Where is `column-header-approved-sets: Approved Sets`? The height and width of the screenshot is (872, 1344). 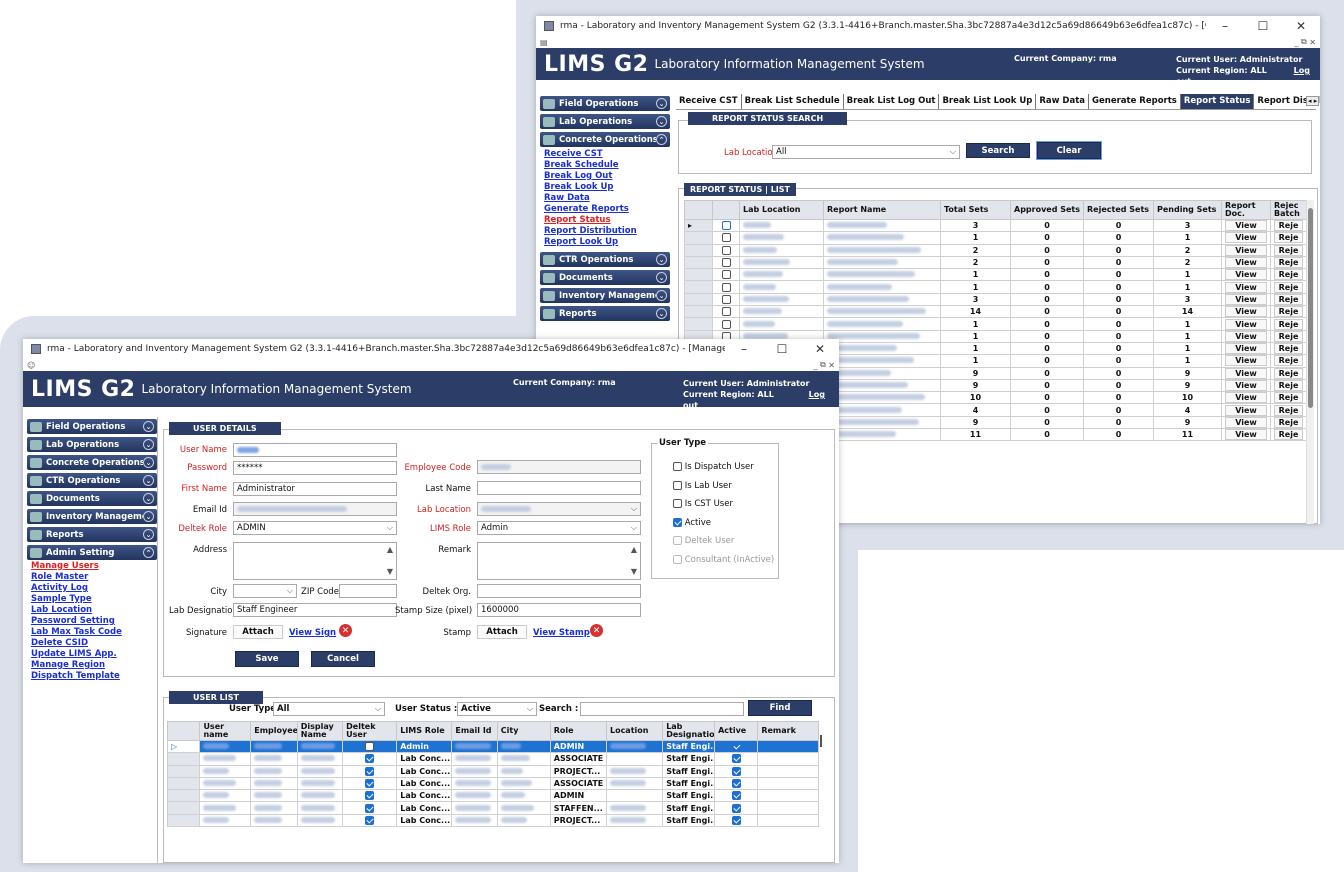
column-header-approved-sets: Approved Sets is located at coordinates (1047, 210).